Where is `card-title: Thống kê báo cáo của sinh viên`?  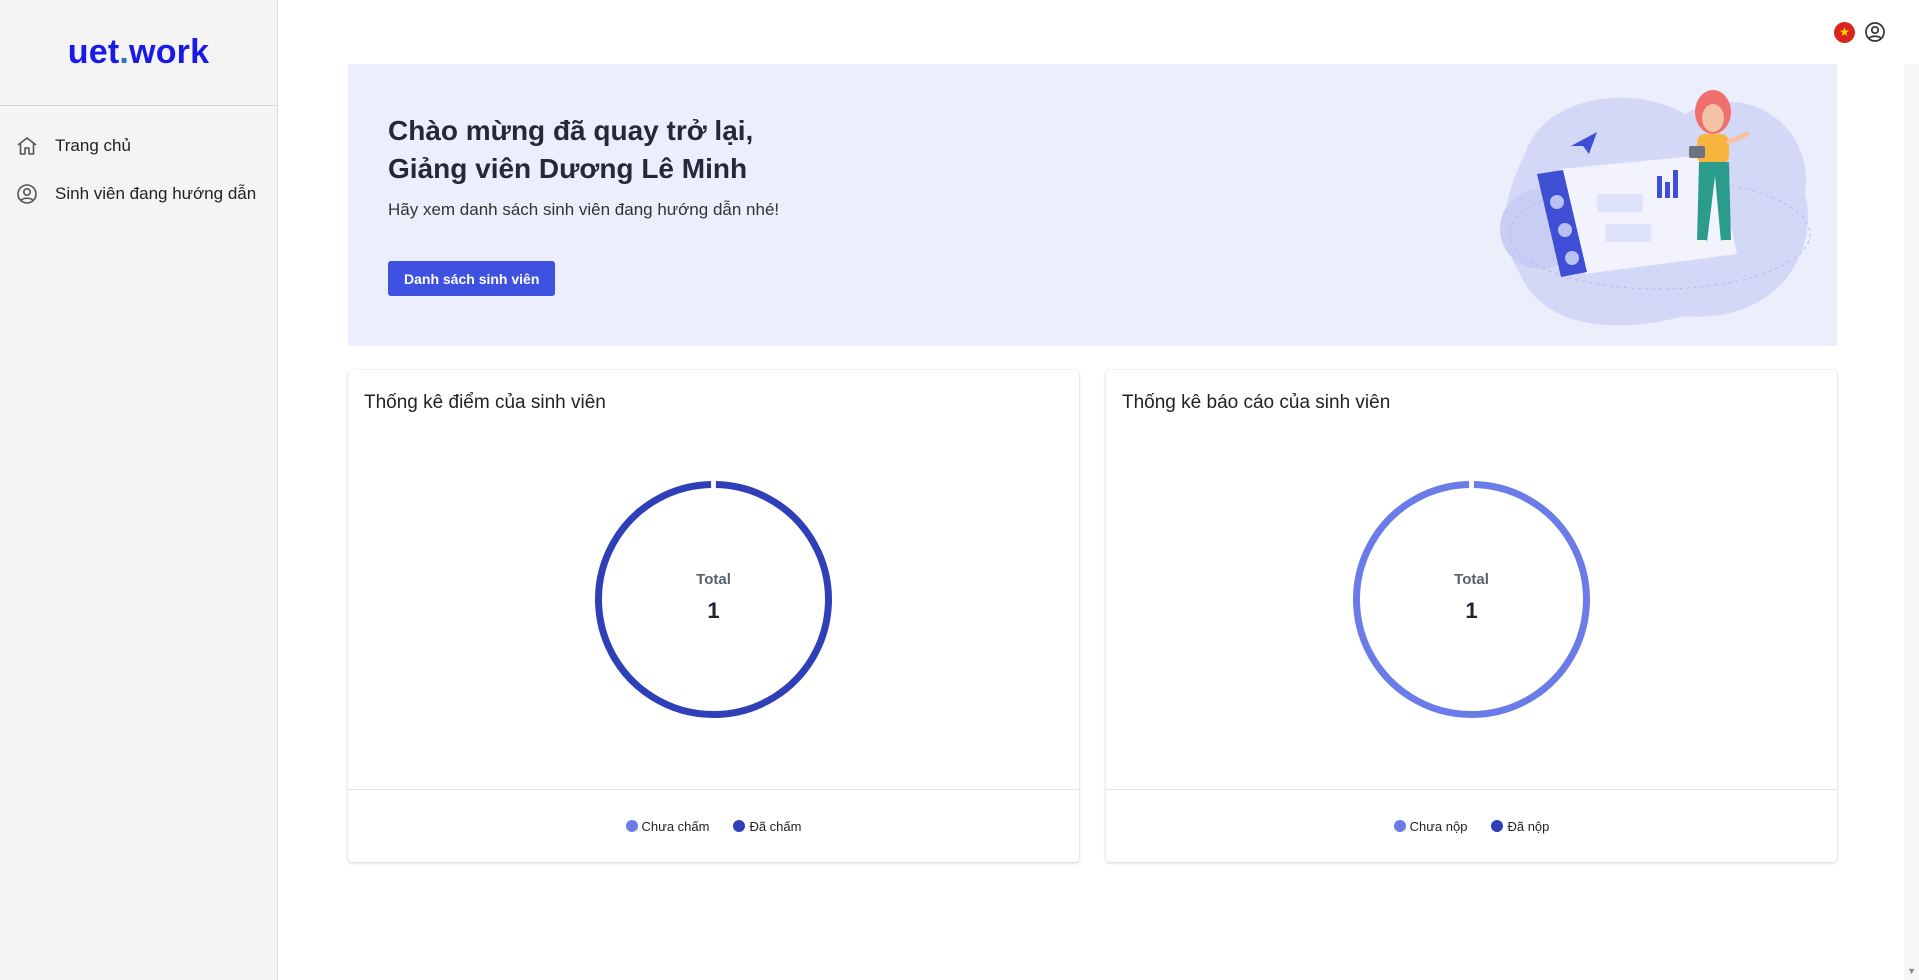 card-title: Thống kê báo cáo của sinh viên is located at coordinates (1256, 402).